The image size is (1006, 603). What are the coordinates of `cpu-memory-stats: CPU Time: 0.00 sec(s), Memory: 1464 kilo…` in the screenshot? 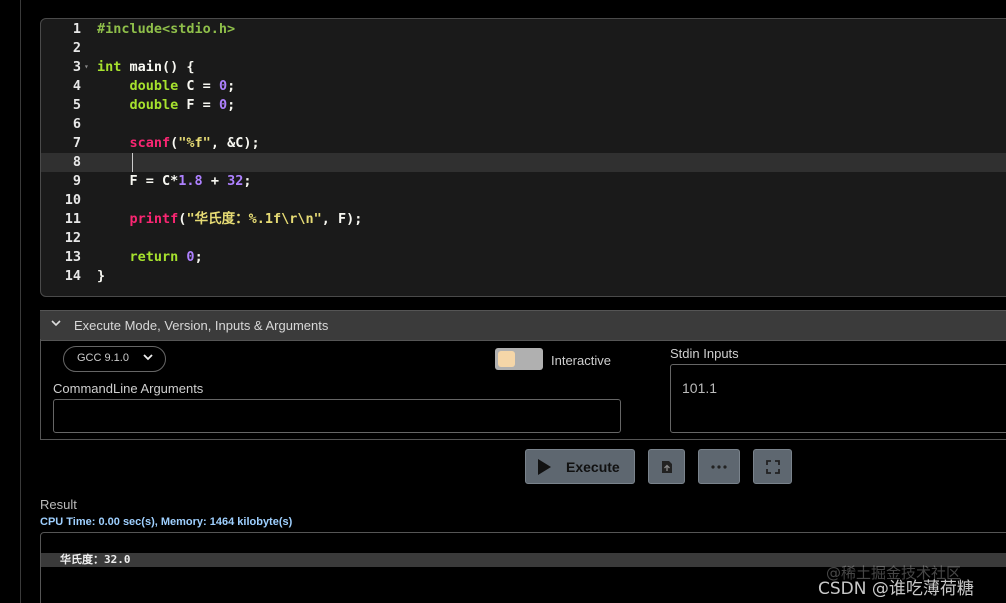 It's located at (166, 522).